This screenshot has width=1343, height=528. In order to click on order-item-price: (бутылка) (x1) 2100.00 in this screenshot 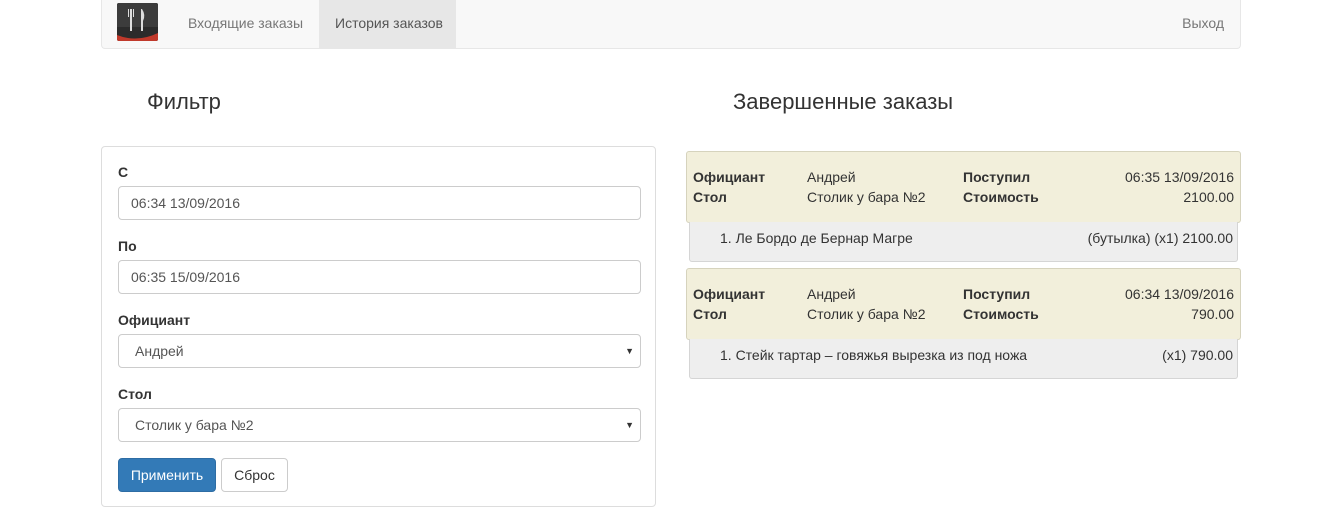, I will do `click(1160, 238)`.